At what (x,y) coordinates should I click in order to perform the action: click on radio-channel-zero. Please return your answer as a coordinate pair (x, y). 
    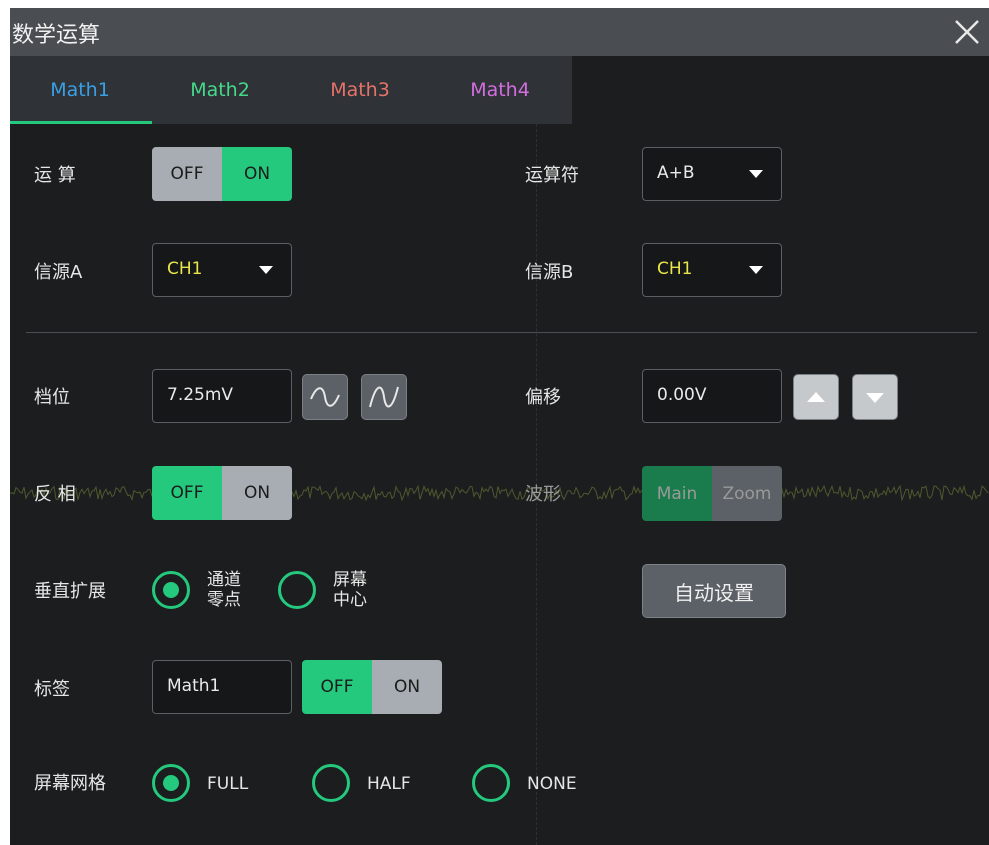
    Looking at the image, I should click on (171, 590).